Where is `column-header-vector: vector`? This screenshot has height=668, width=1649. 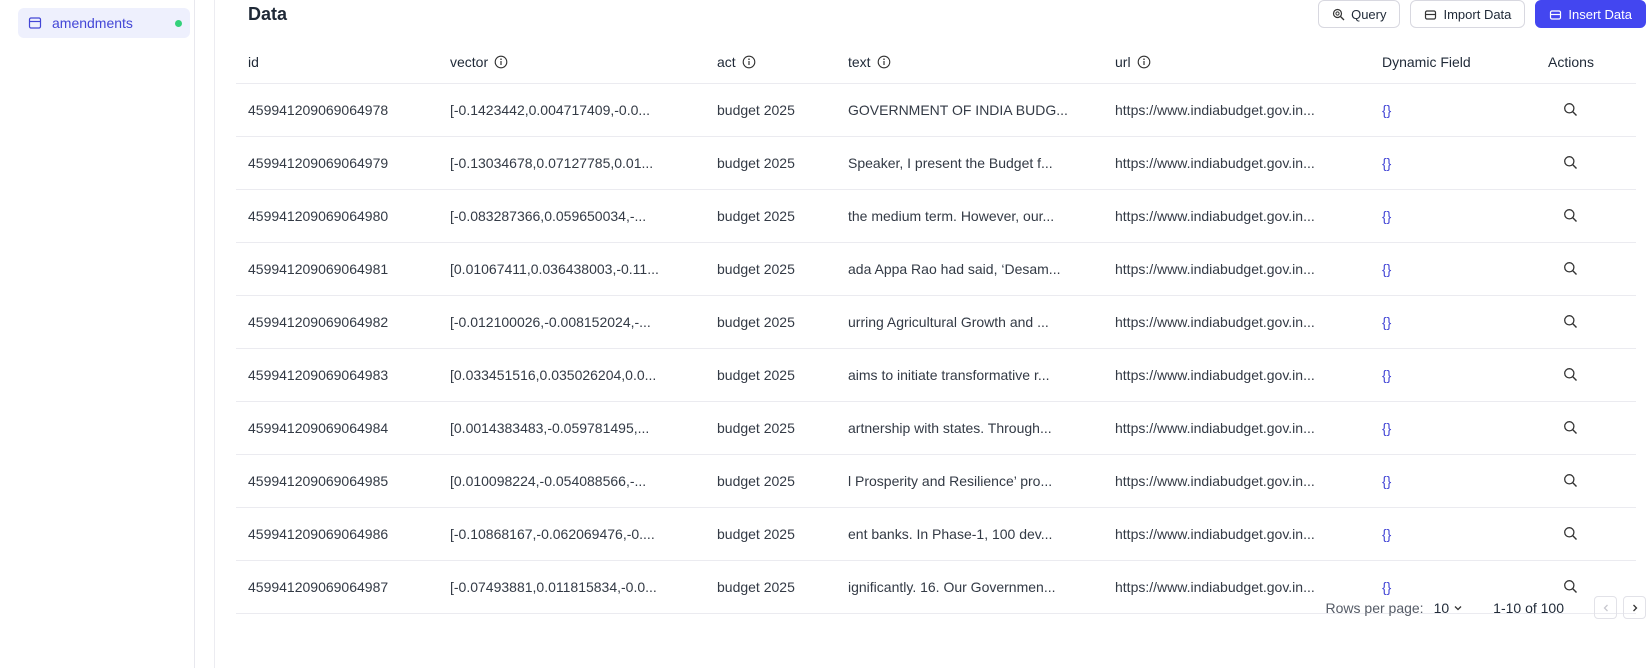
column-header-vector: vector is located at coordinates (571, 62).